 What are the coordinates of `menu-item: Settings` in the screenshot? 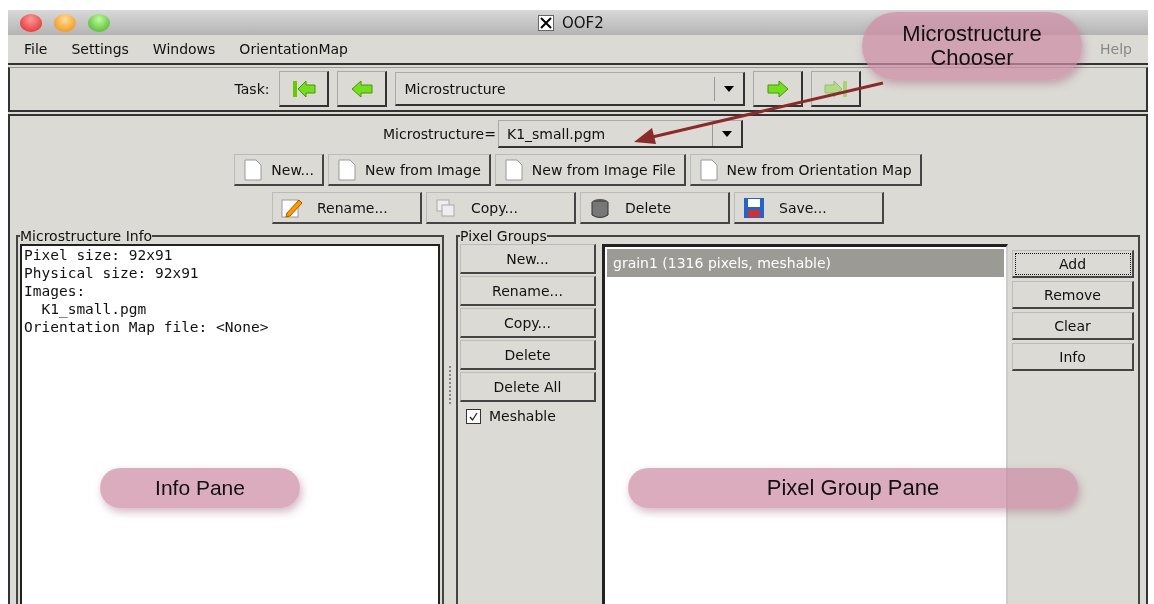 It's located at (100, 49).